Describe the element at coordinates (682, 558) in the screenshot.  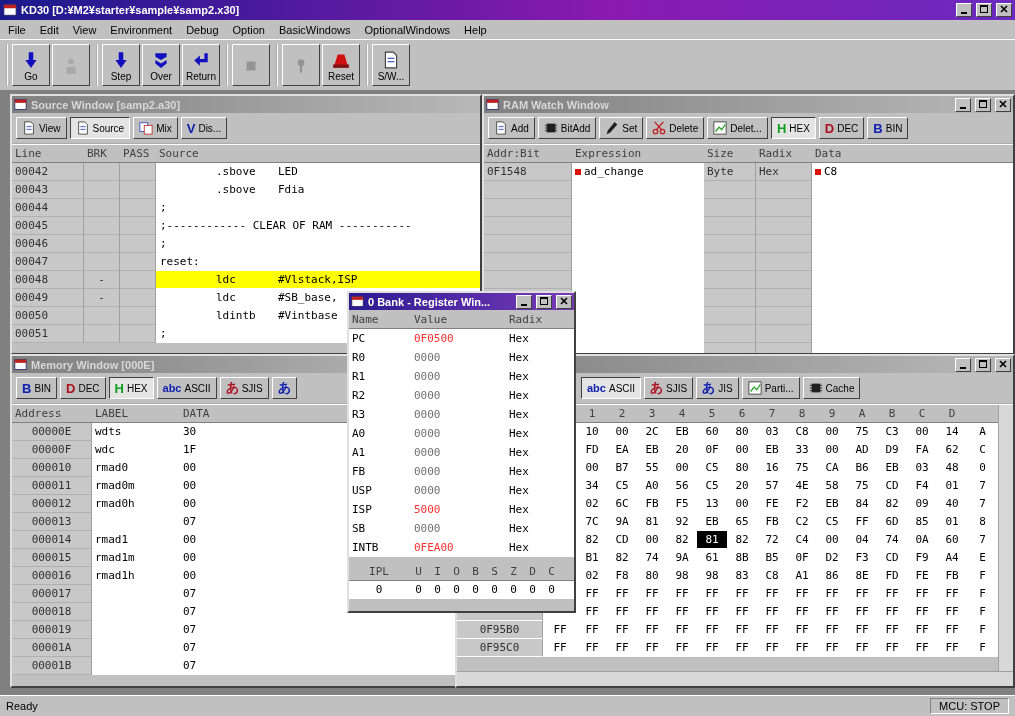
I see `data-cell: 9A` at that location.